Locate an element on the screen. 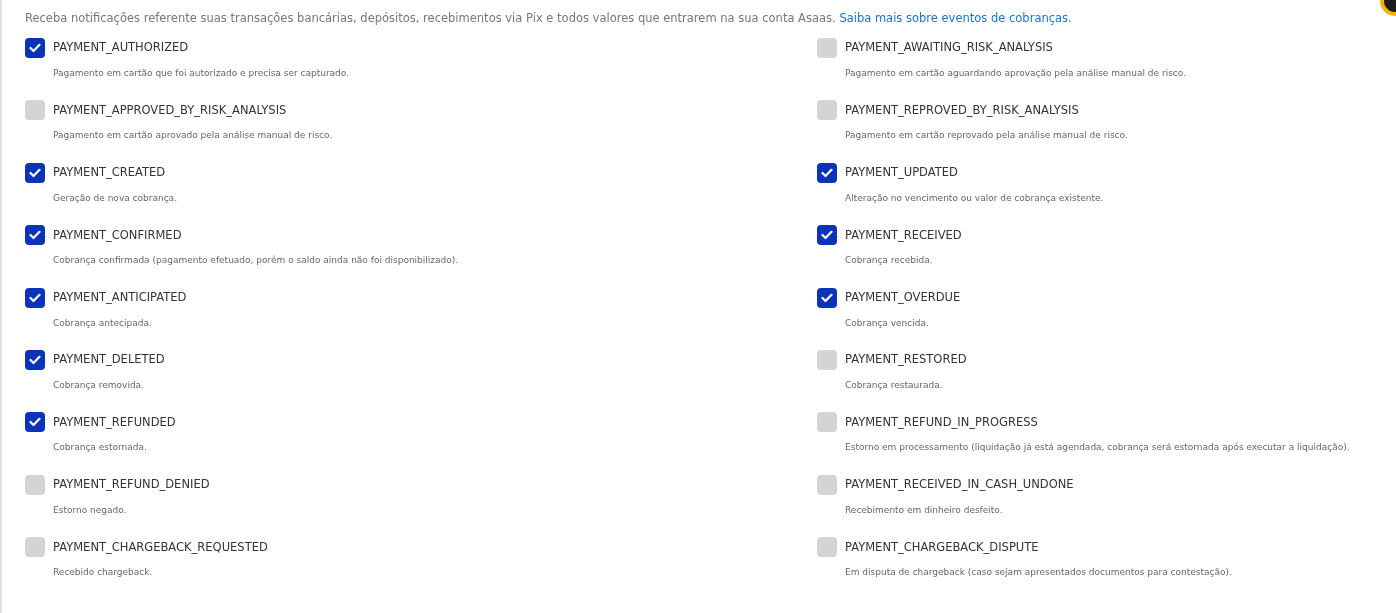 The width and height of the screenshot is (1396, 613). event-name: PAYMENT_REFUNDED is located at coordinates (114, 422).